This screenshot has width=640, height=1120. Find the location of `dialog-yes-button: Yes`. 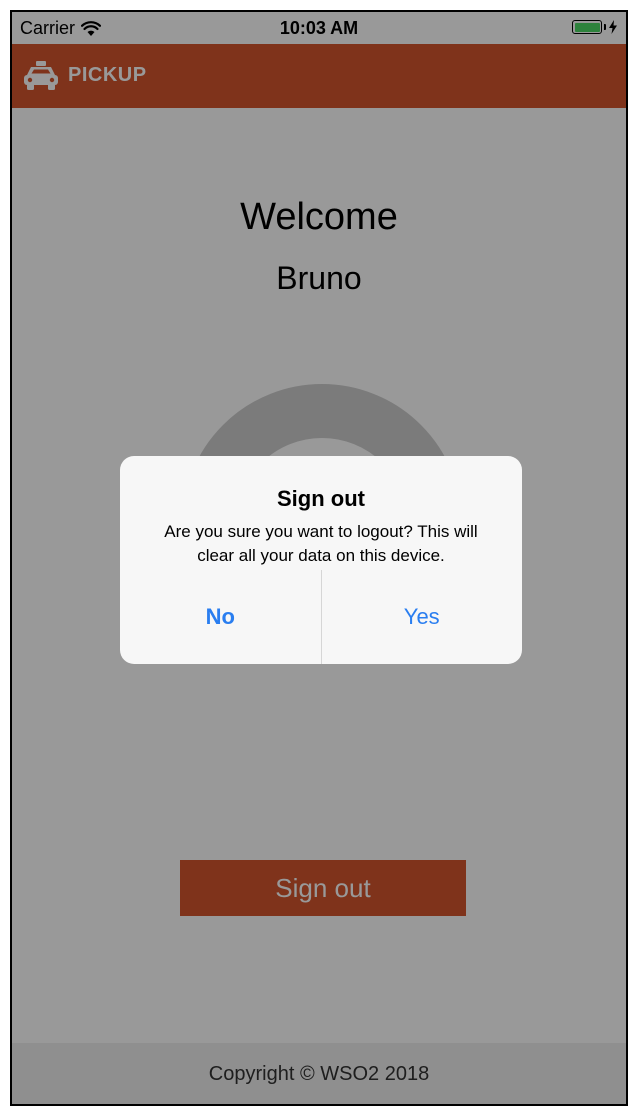

dialog-yes-button: Yes is located at coordinates (422, 617).